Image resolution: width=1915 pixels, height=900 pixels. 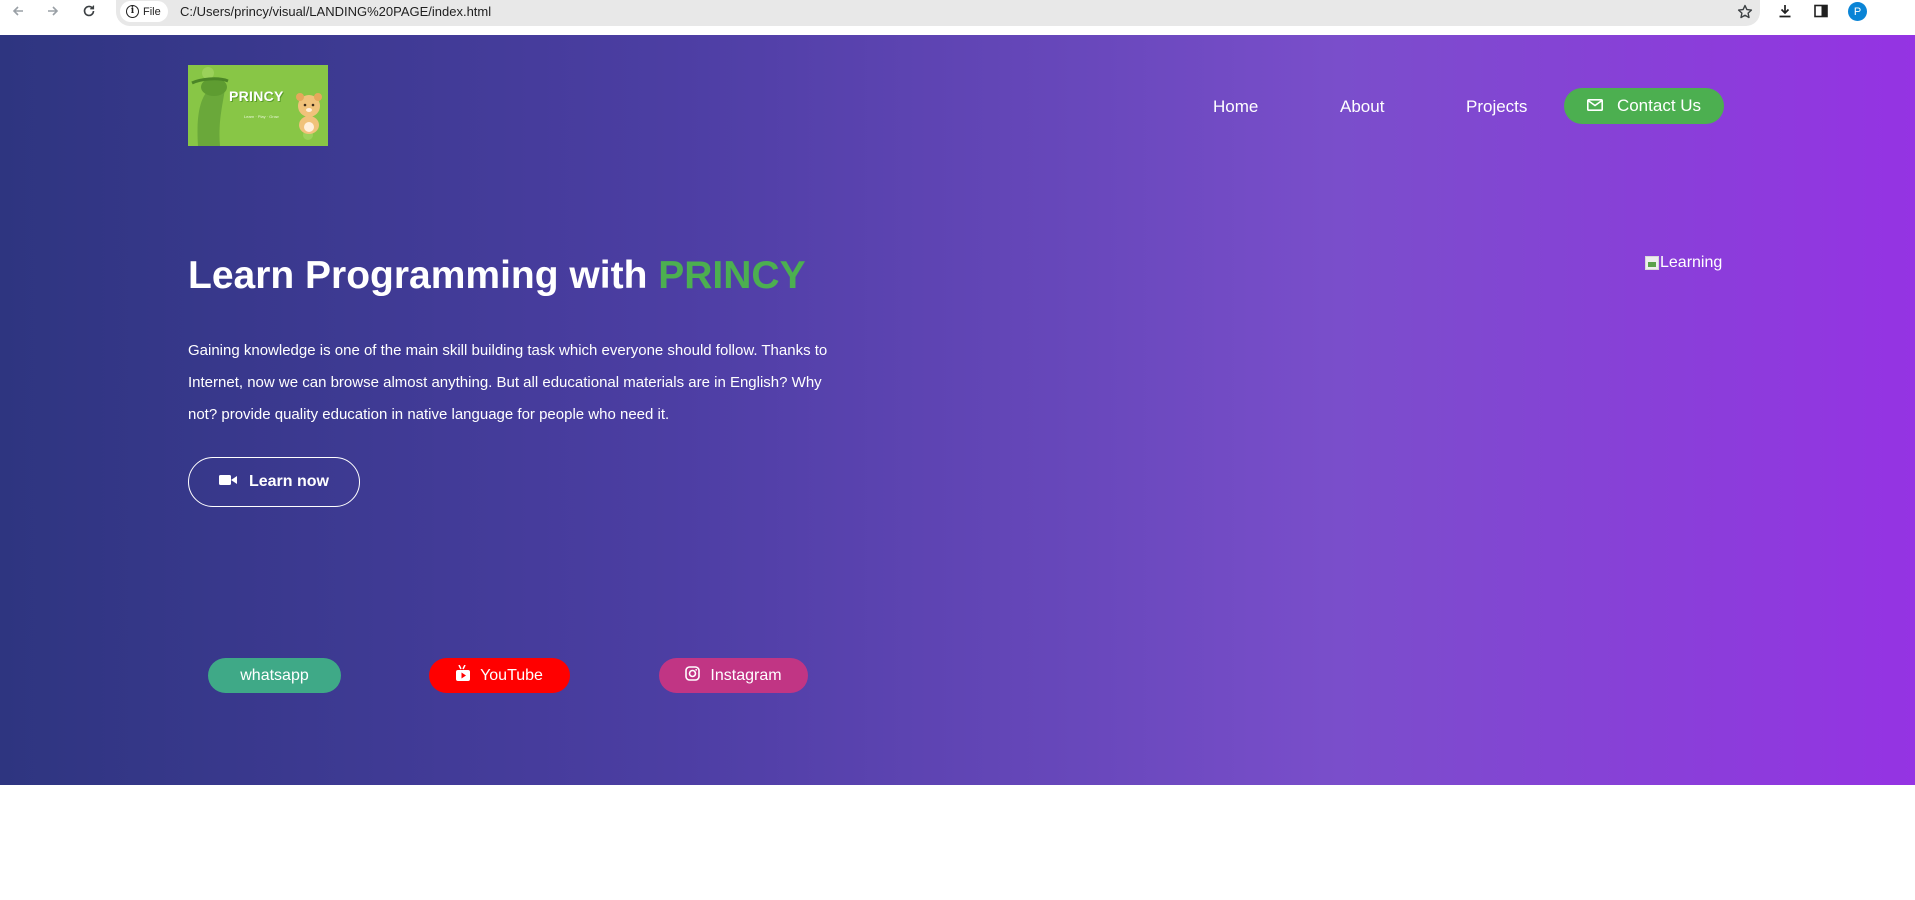 I want to click on instagram-button: Instagram, so click(x=733, y=675).